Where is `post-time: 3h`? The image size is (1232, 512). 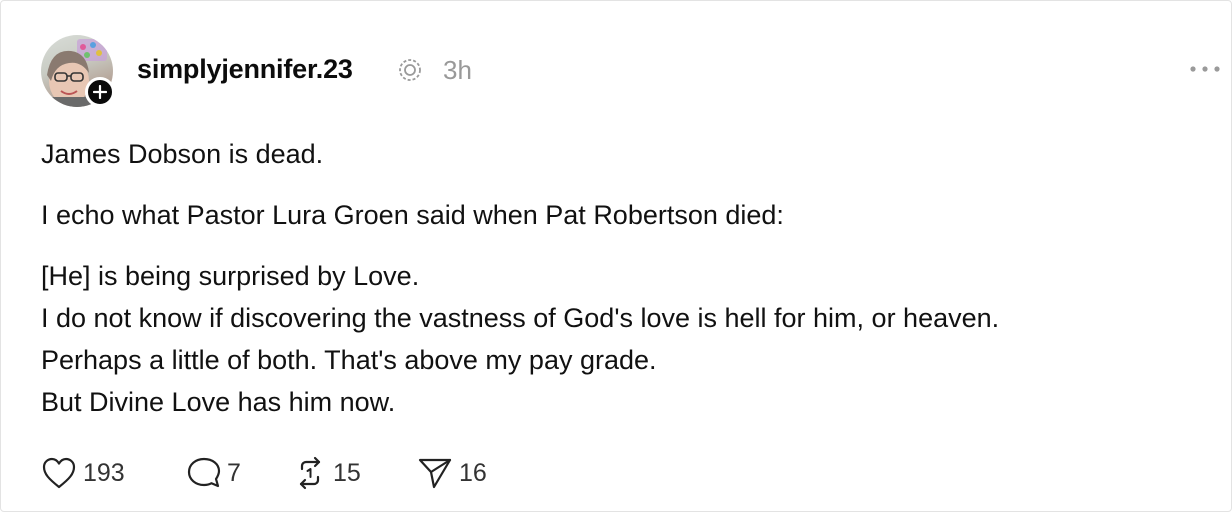 post-time: 3h is located at coordinates (457, 70).